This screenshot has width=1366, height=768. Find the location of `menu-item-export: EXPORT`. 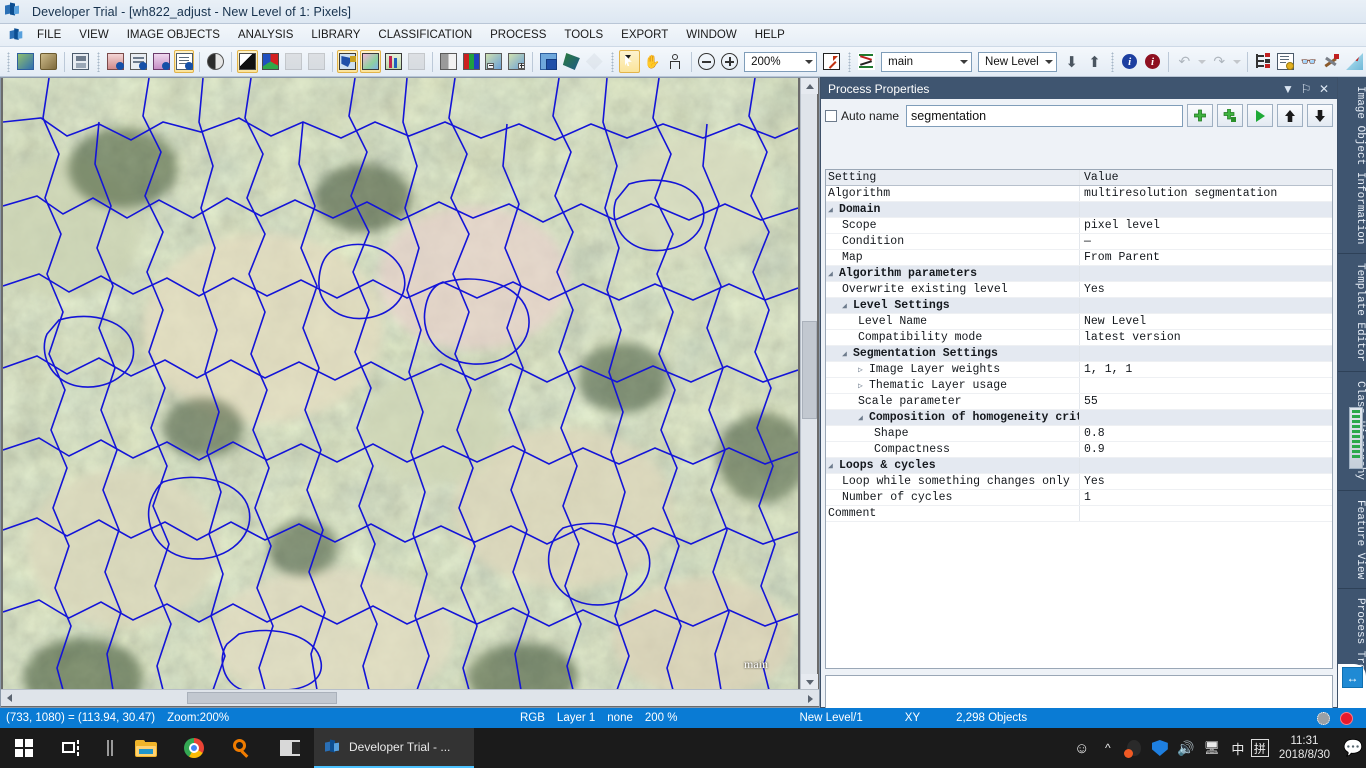

menu-item-export: EXPORT is located at coordinates (644, 35).